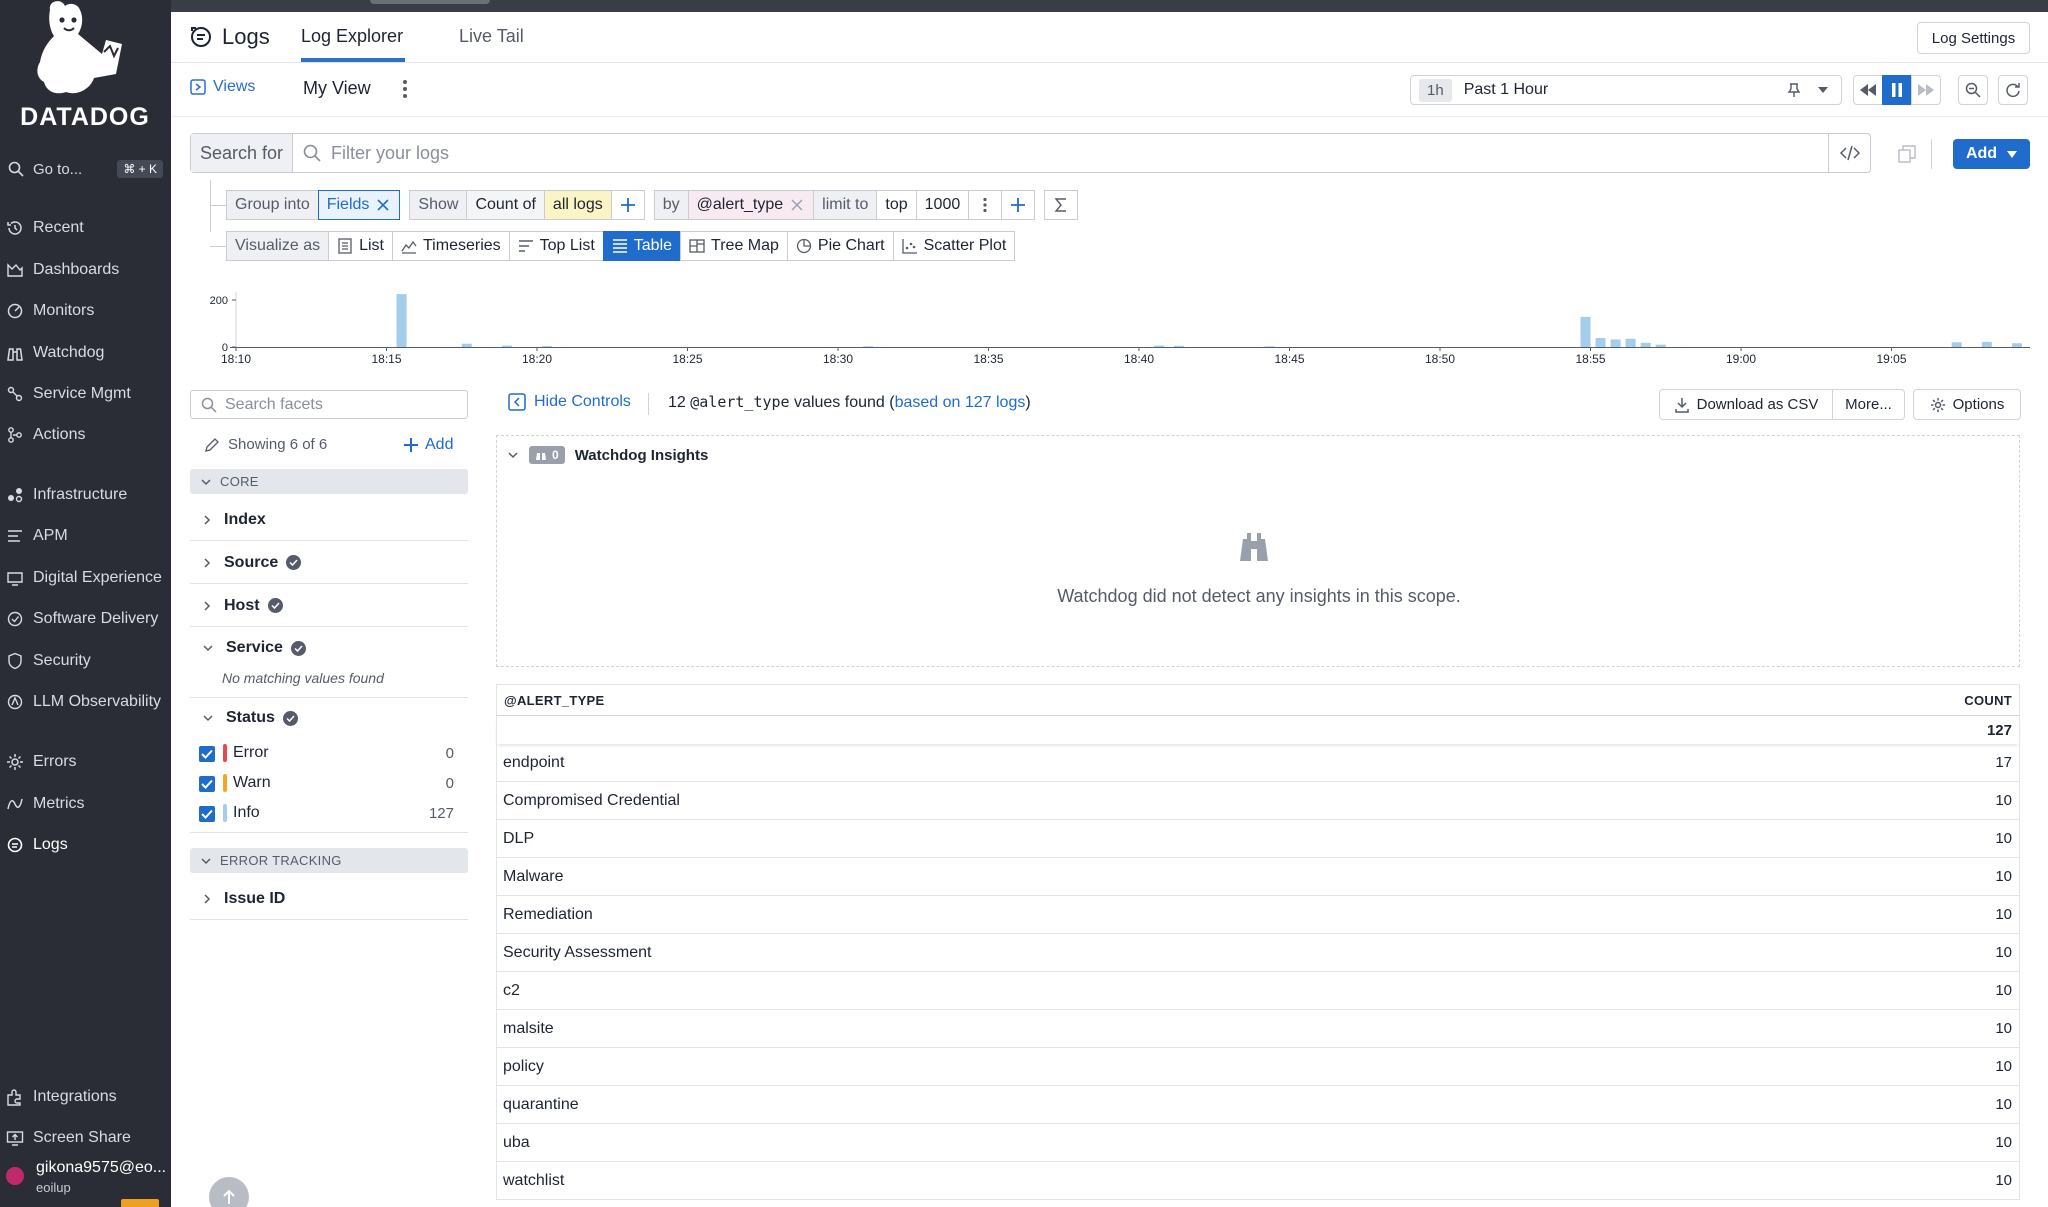 The image size is (2048, 1207). Describe the element at coordinates (207, 784) in the screenshot. I see `status-checkbox-warn` at that location.